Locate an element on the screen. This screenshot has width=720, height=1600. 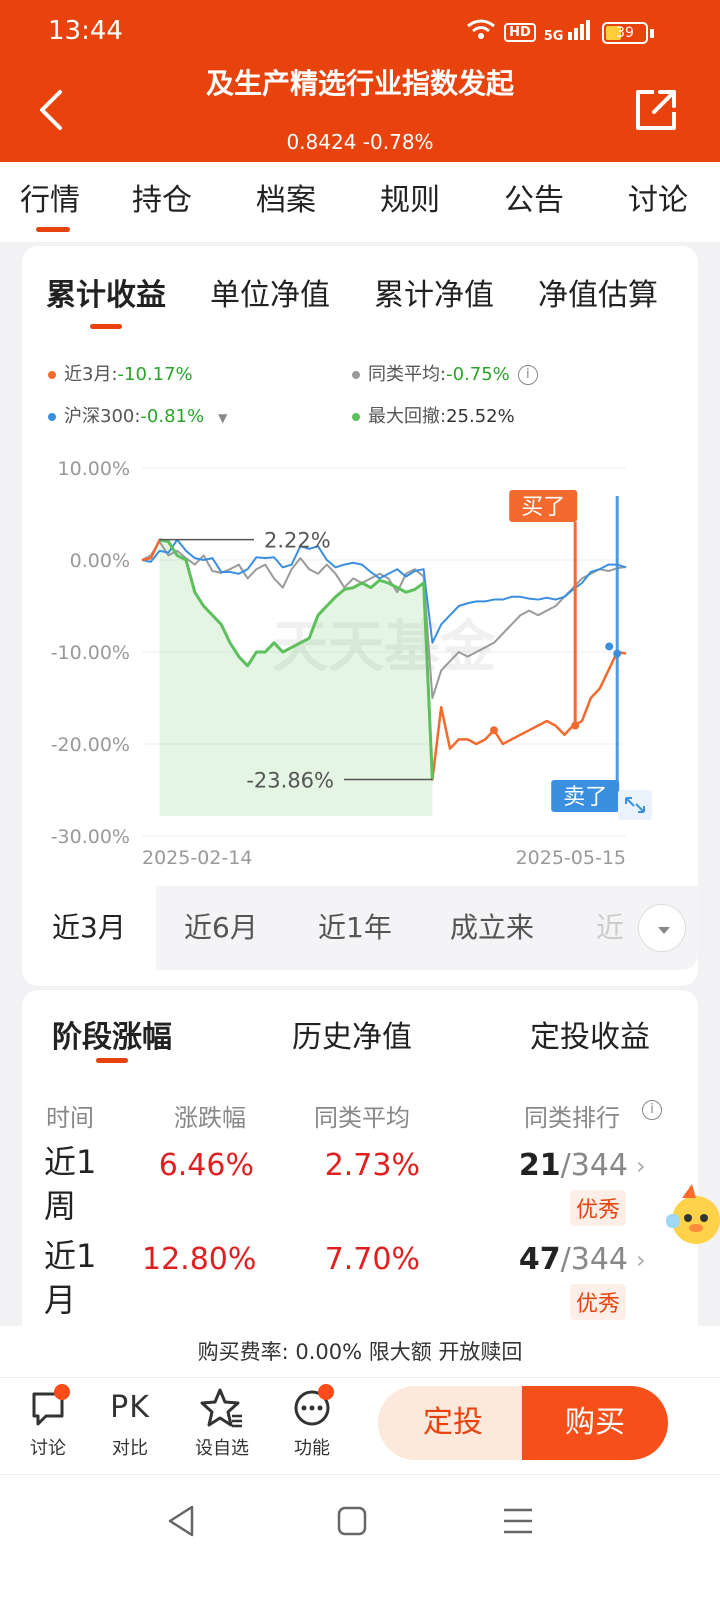
tab-profile: 档案 is located at coordinates (286, 202).